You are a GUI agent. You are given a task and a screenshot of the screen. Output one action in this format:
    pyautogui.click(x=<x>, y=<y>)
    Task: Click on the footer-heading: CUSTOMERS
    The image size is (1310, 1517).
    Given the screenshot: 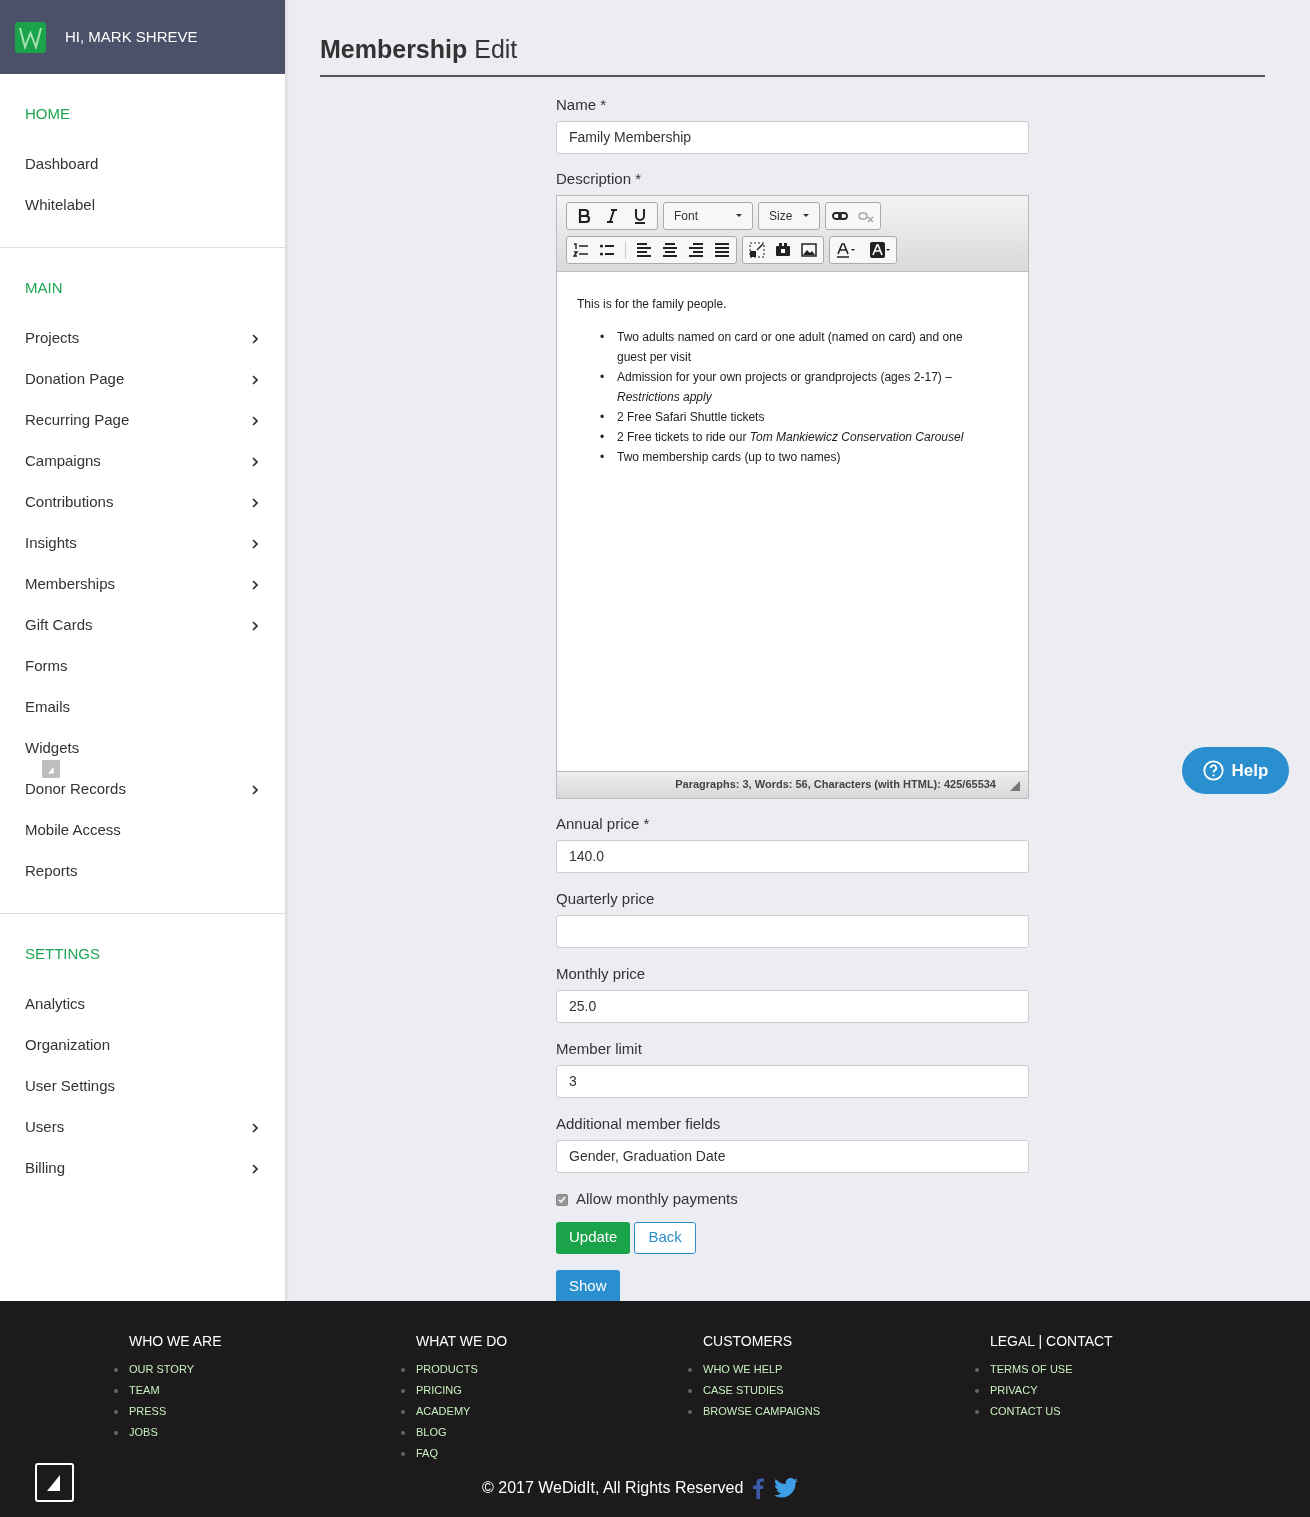 What is the action you would take?
    pyautogui.click(x=748, y=1340)
    